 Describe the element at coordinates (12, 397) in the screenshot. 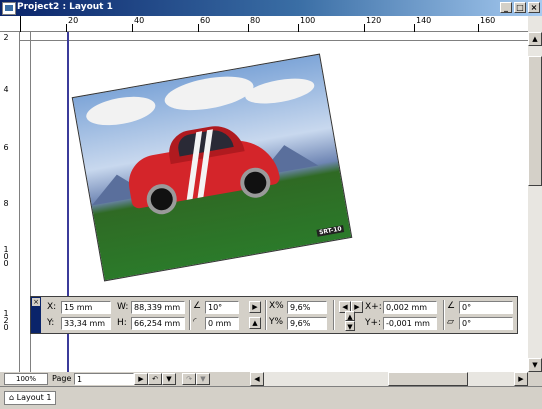

I see `layout-icon: ⌂` at that location.